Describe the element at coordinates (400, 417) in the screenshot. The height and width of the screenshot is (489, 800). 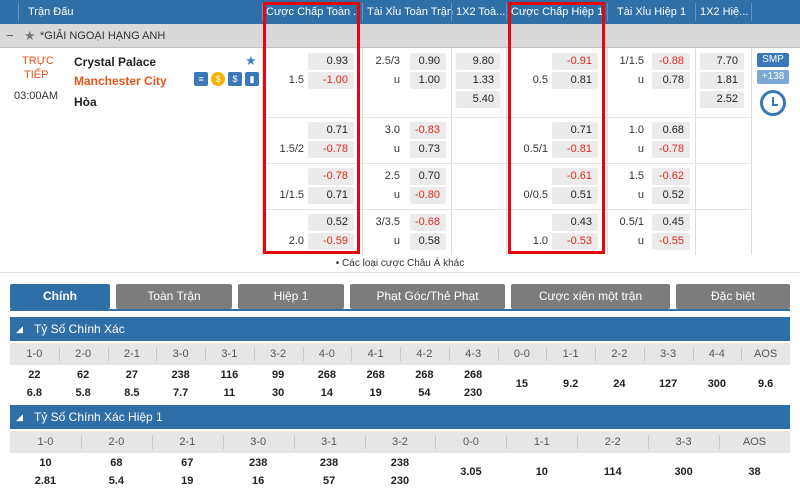
I see `section-correct-score-h1: ◢ Tỷ Số Chính Xác Hiệp 1` at that location.